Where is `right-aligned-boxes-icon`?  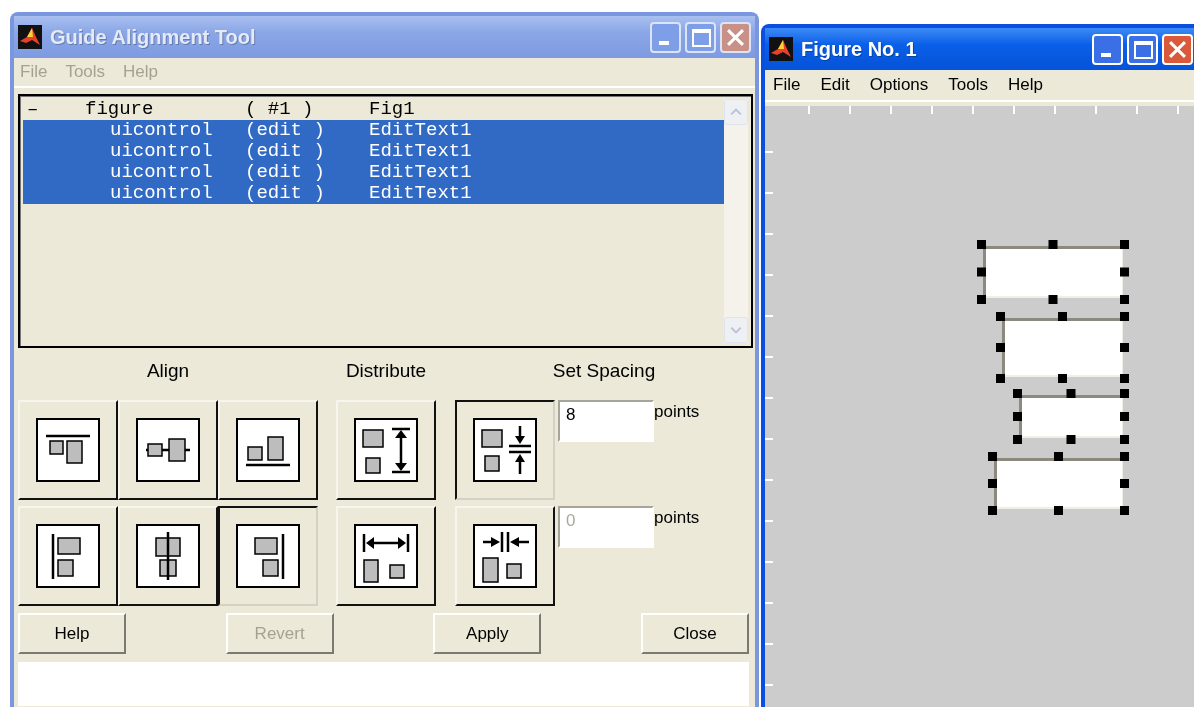
right-aligned-boxes-icon is located at coordinates (268, 556).